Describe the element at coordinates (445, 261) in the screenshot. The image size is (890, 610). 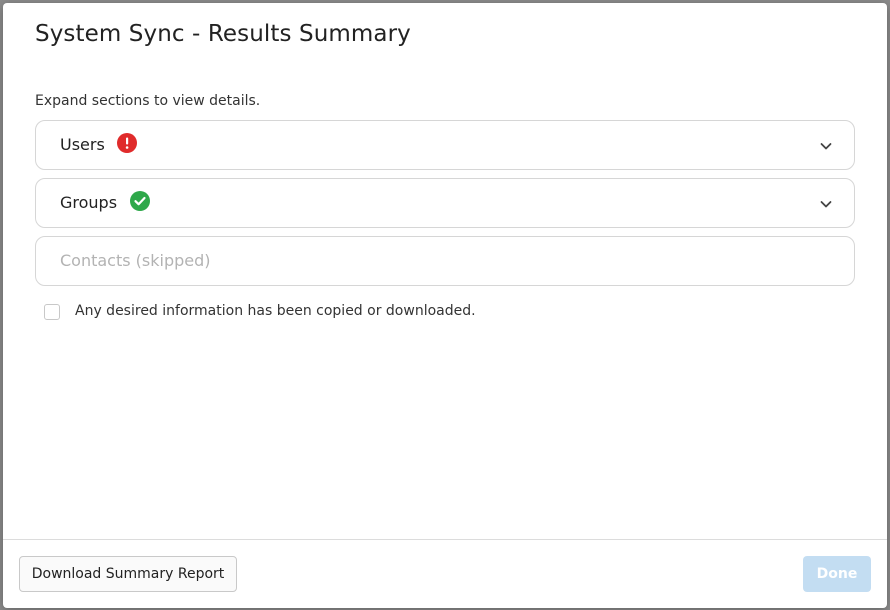
I see `section-contacts: Contacts (skipped)` at that location.